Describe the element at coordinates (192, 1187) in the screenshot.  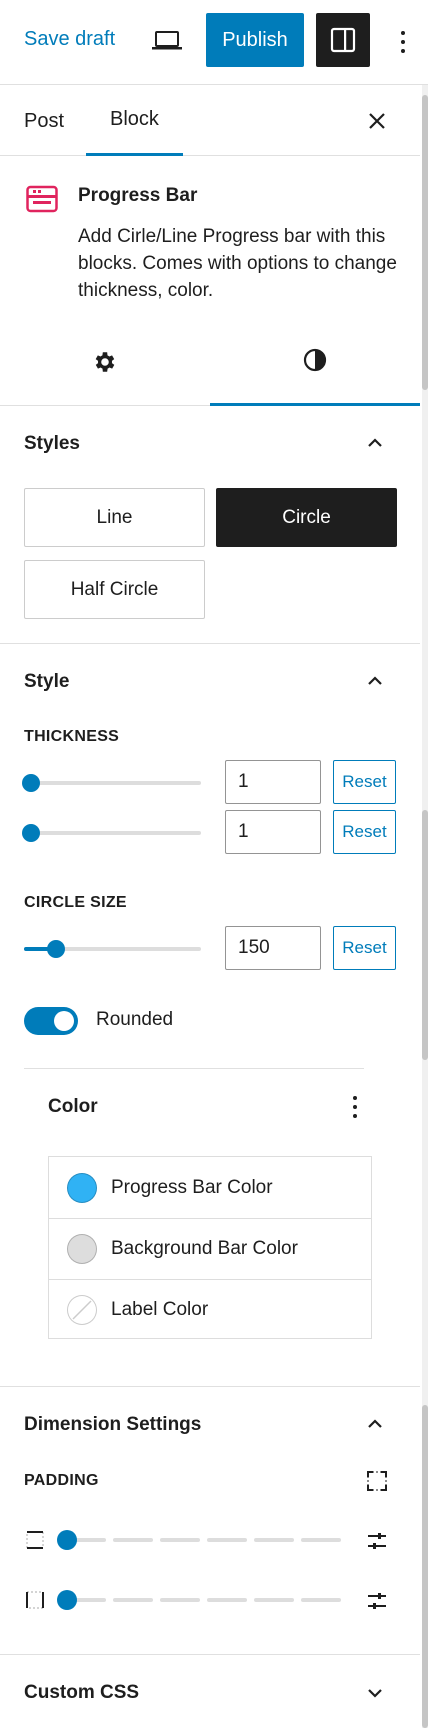
I see `color-item-label: Progress Bar Color` at that location.